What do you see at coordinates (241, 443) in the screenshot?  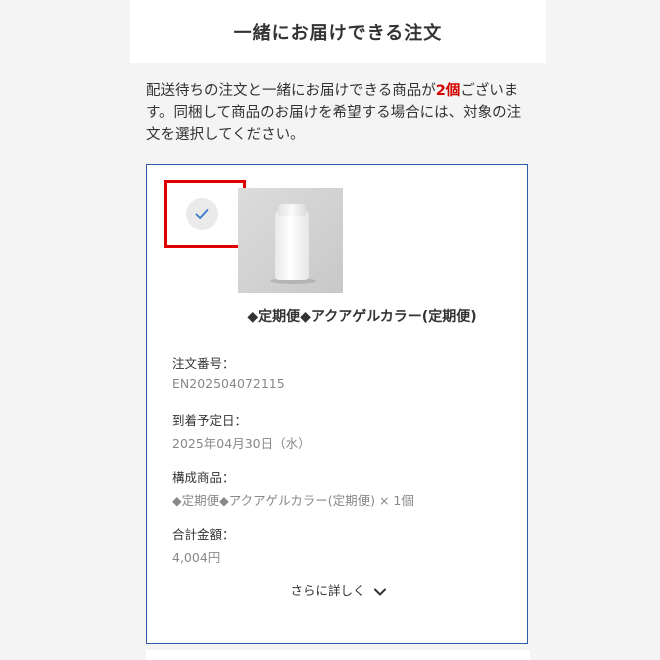 I see `arrival-date-value: 2025年04月30日（水）` at bounding box center [241, 443].